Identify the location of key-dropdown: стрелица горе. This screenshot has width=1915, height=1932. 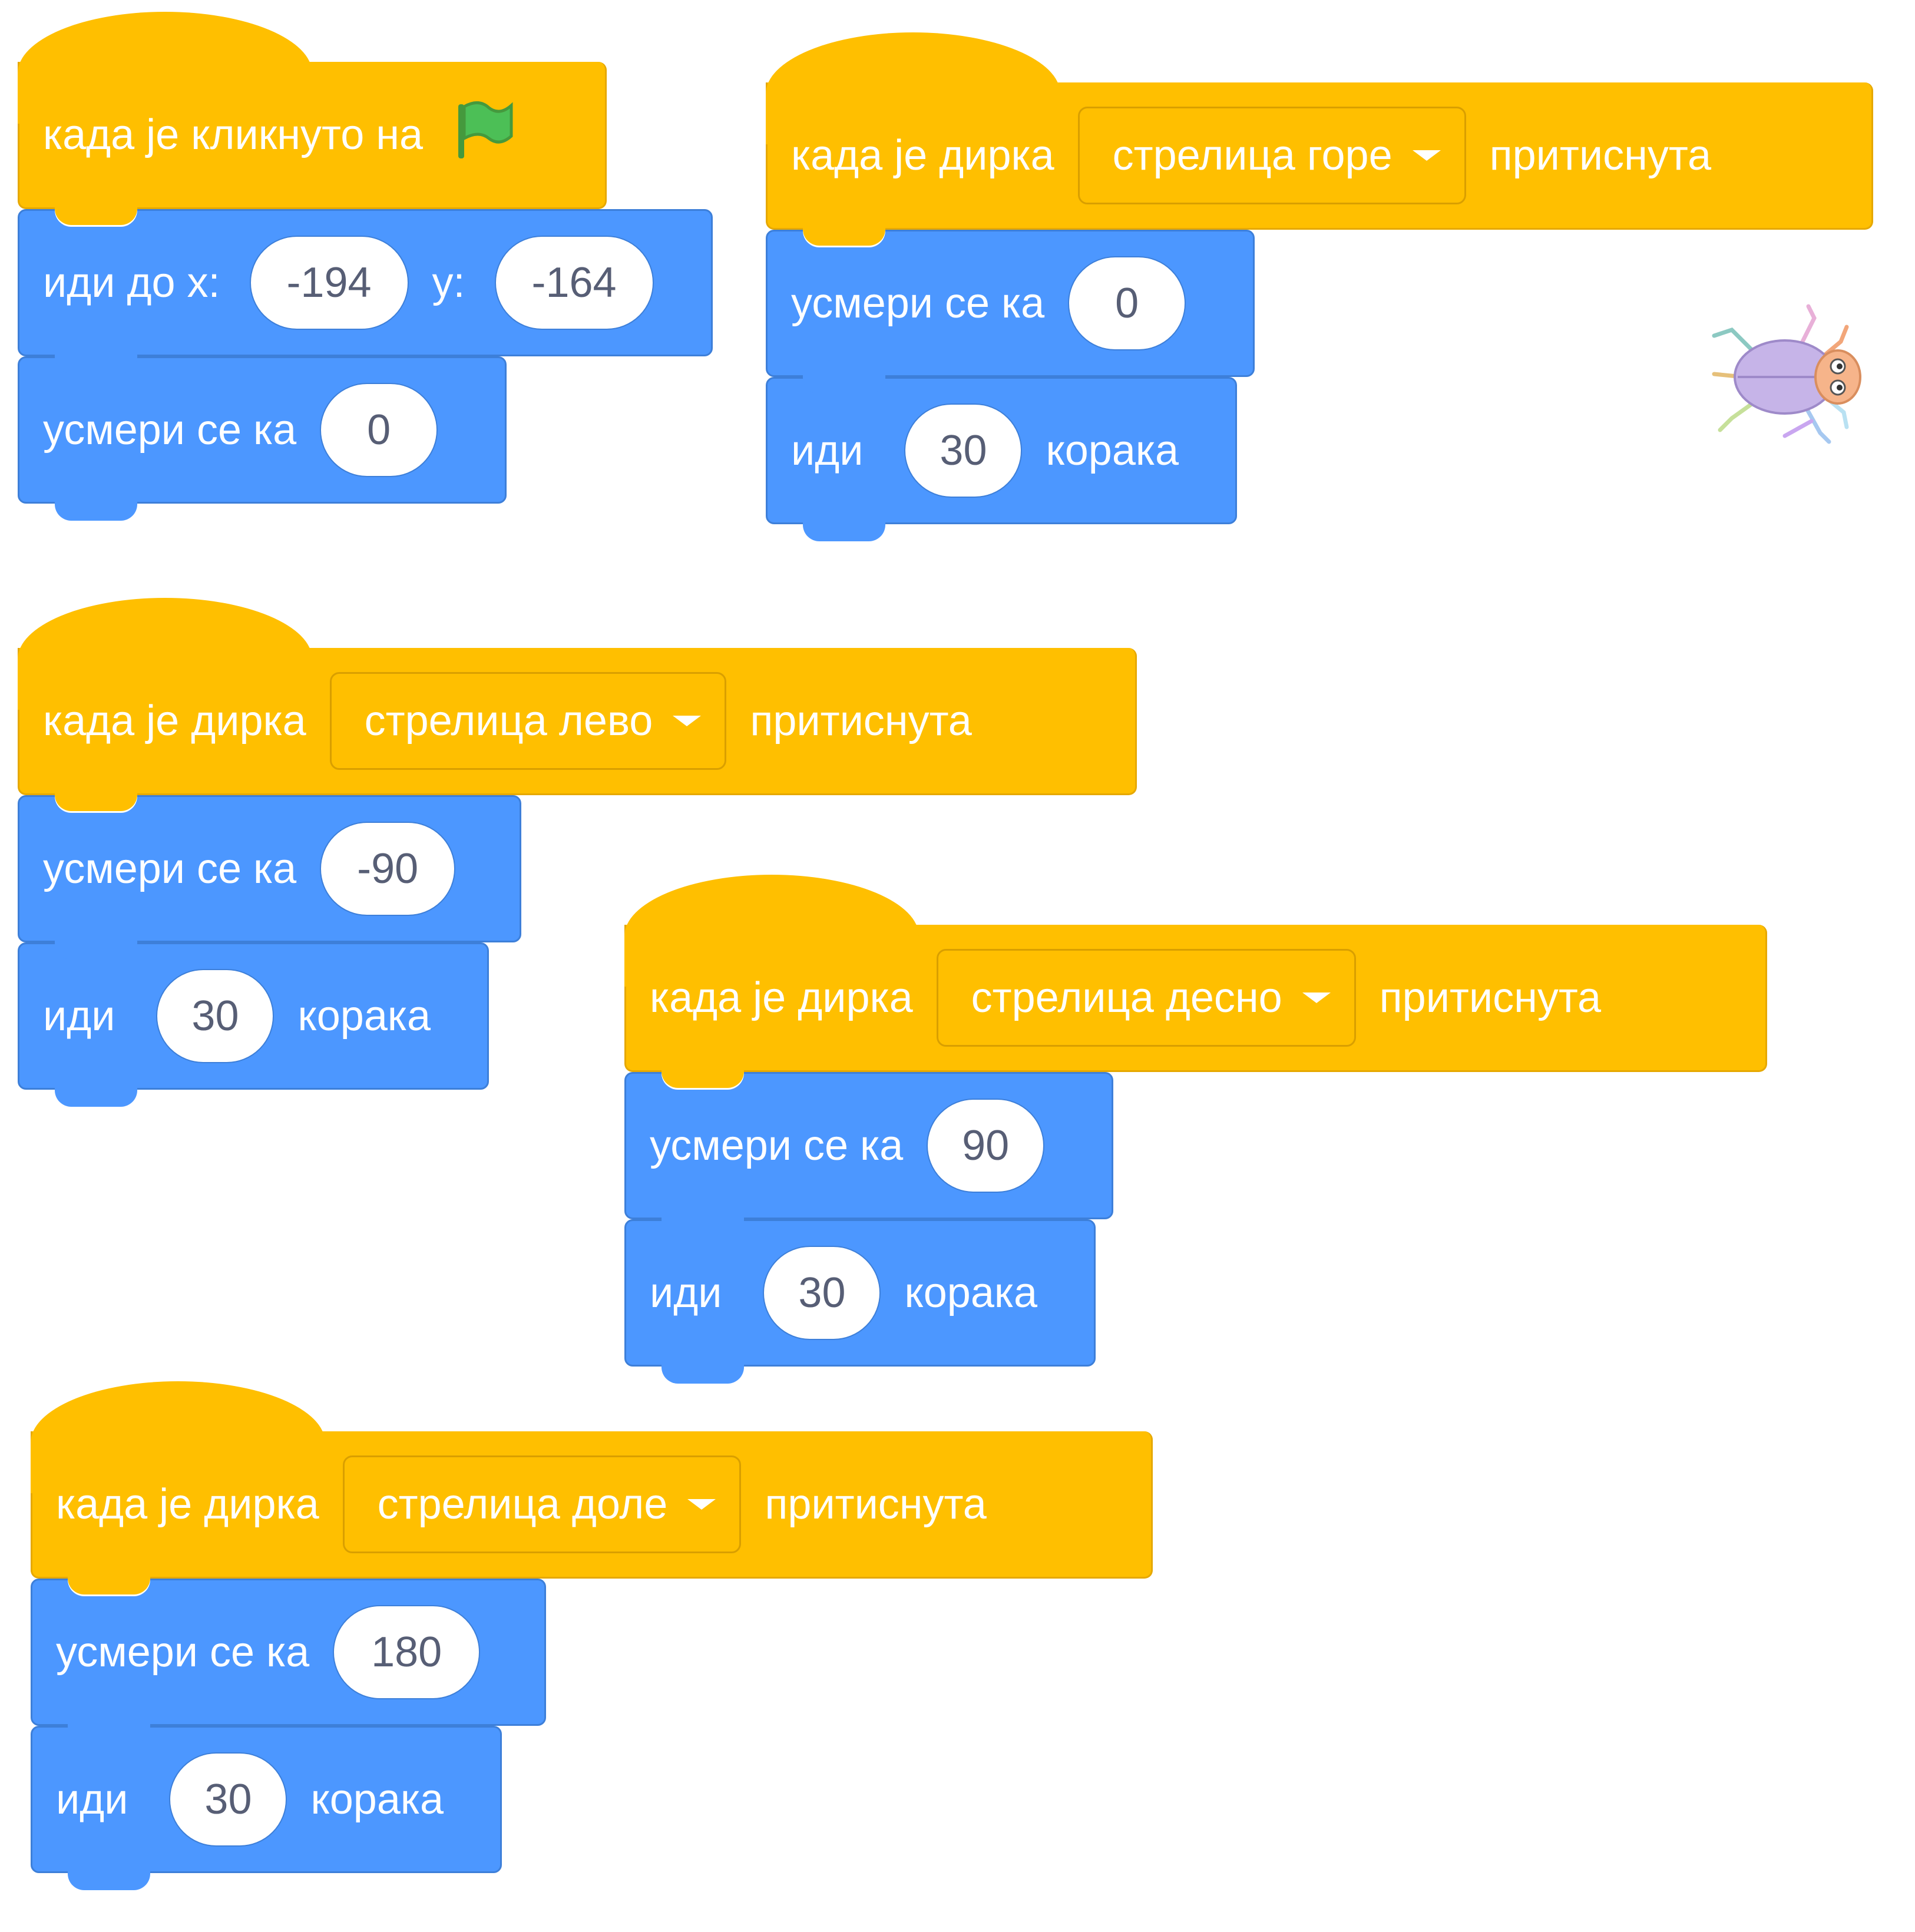
(1271, 155).